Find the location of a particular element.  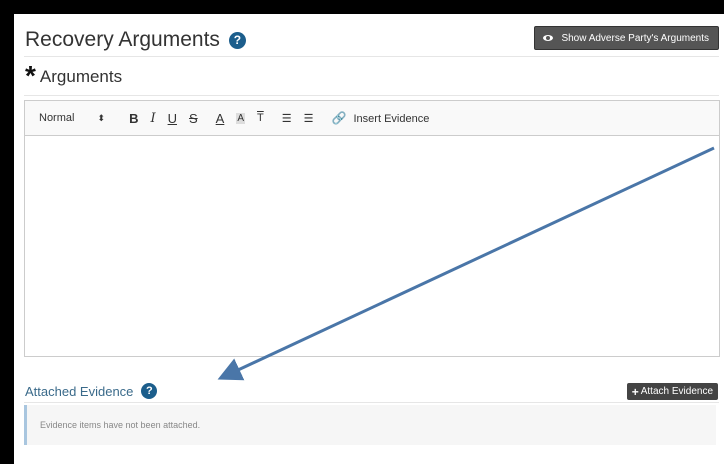

arguments-heading: * Arguments is located at coordinates (74, 75).